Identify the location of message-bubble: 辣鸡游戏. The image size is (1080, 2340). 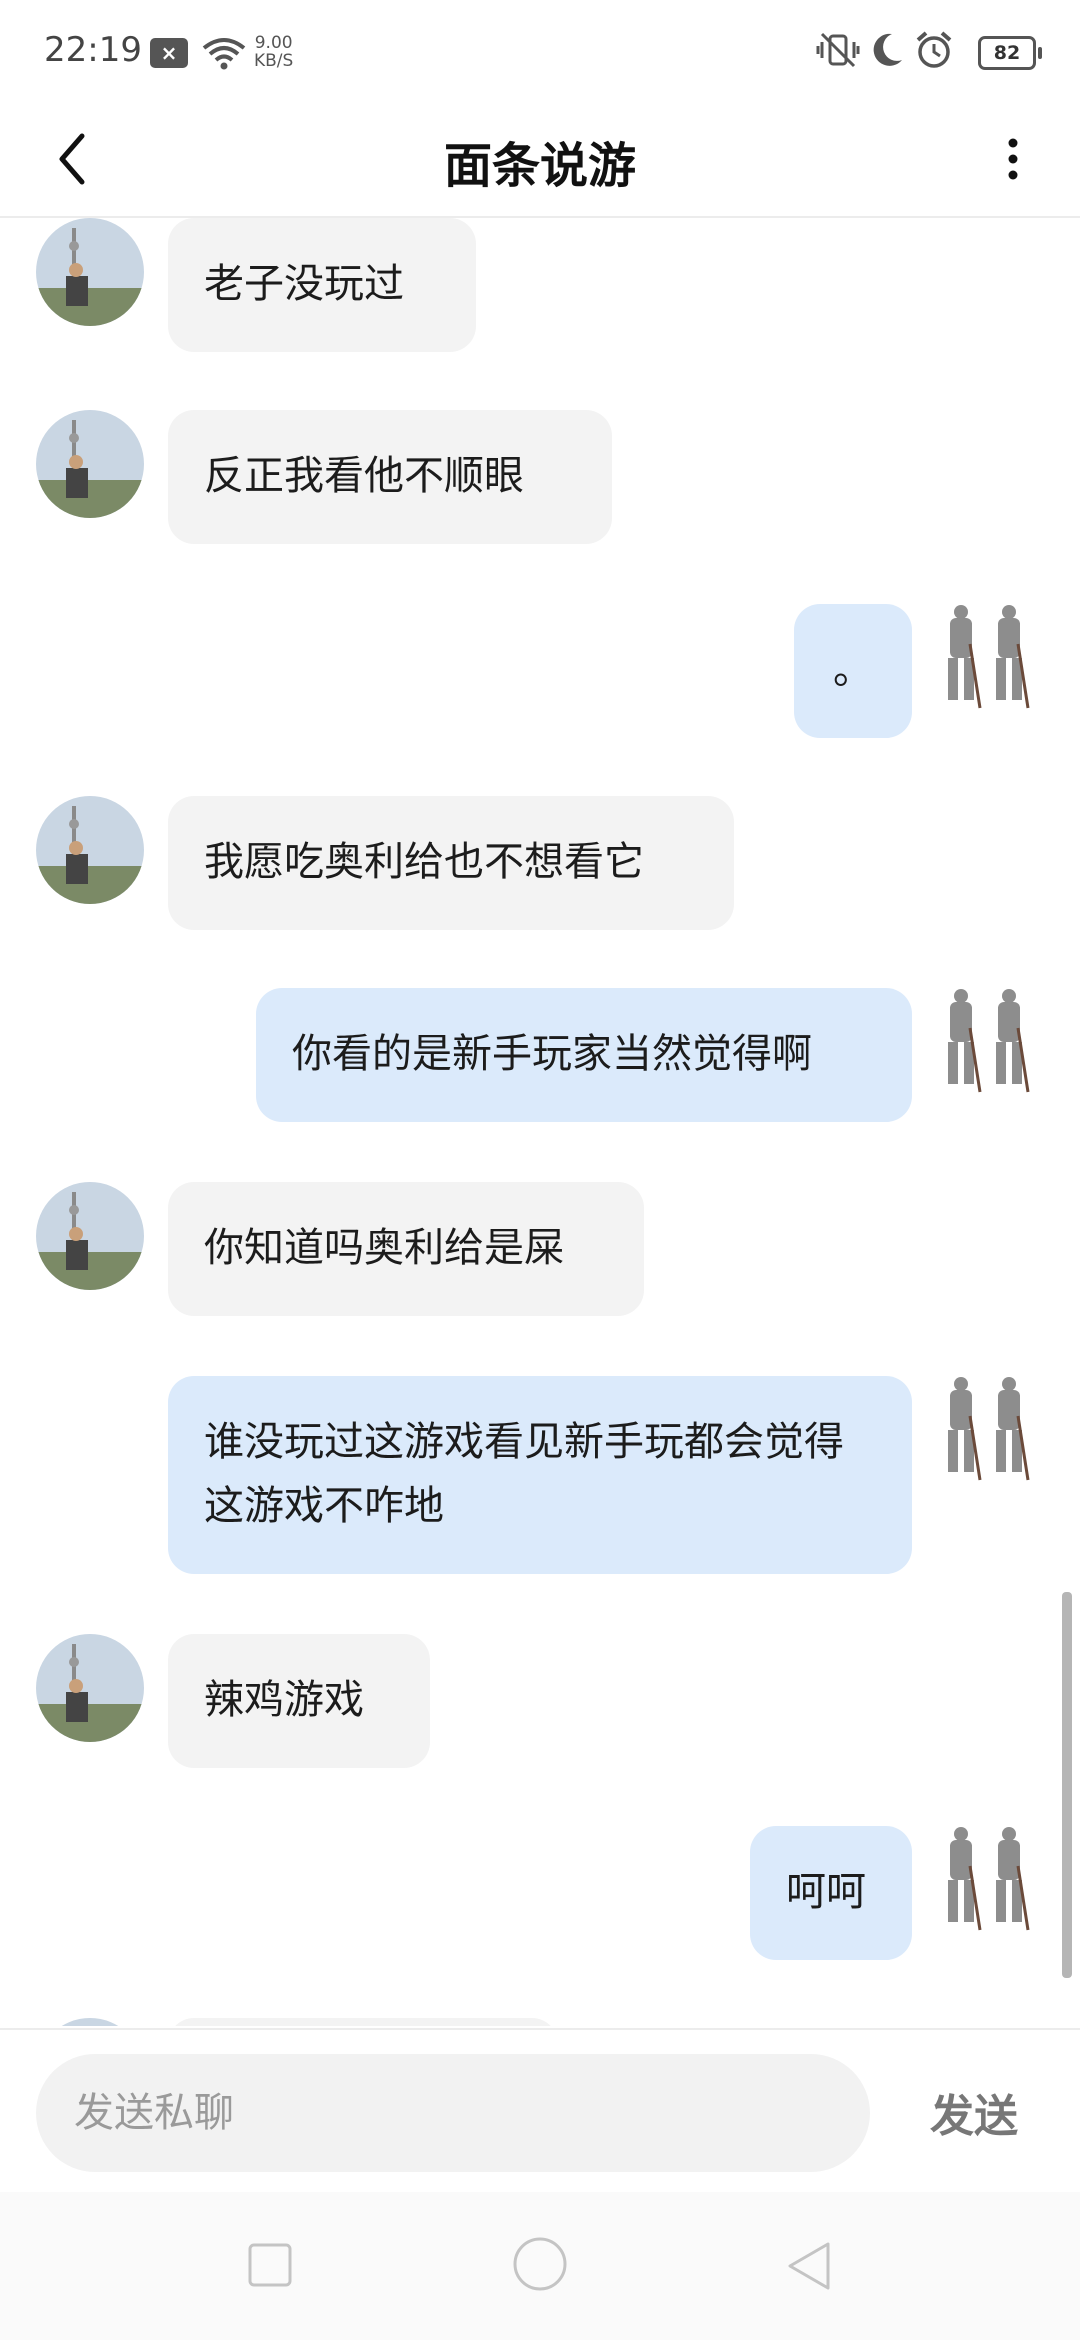
(299, 1701).